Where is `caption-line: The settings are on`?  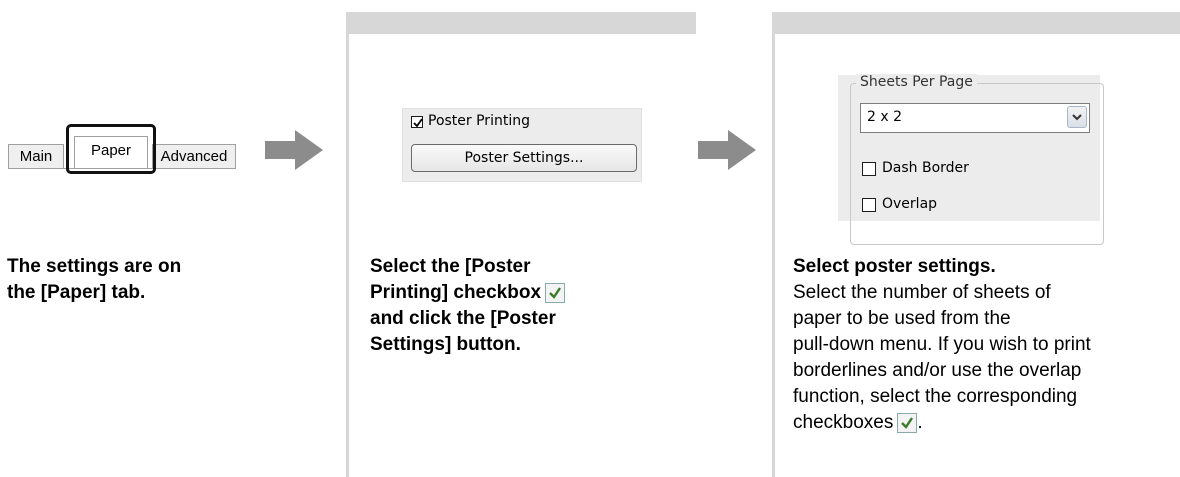 caption-line: The settings are on is located at coordinates (94, 266).